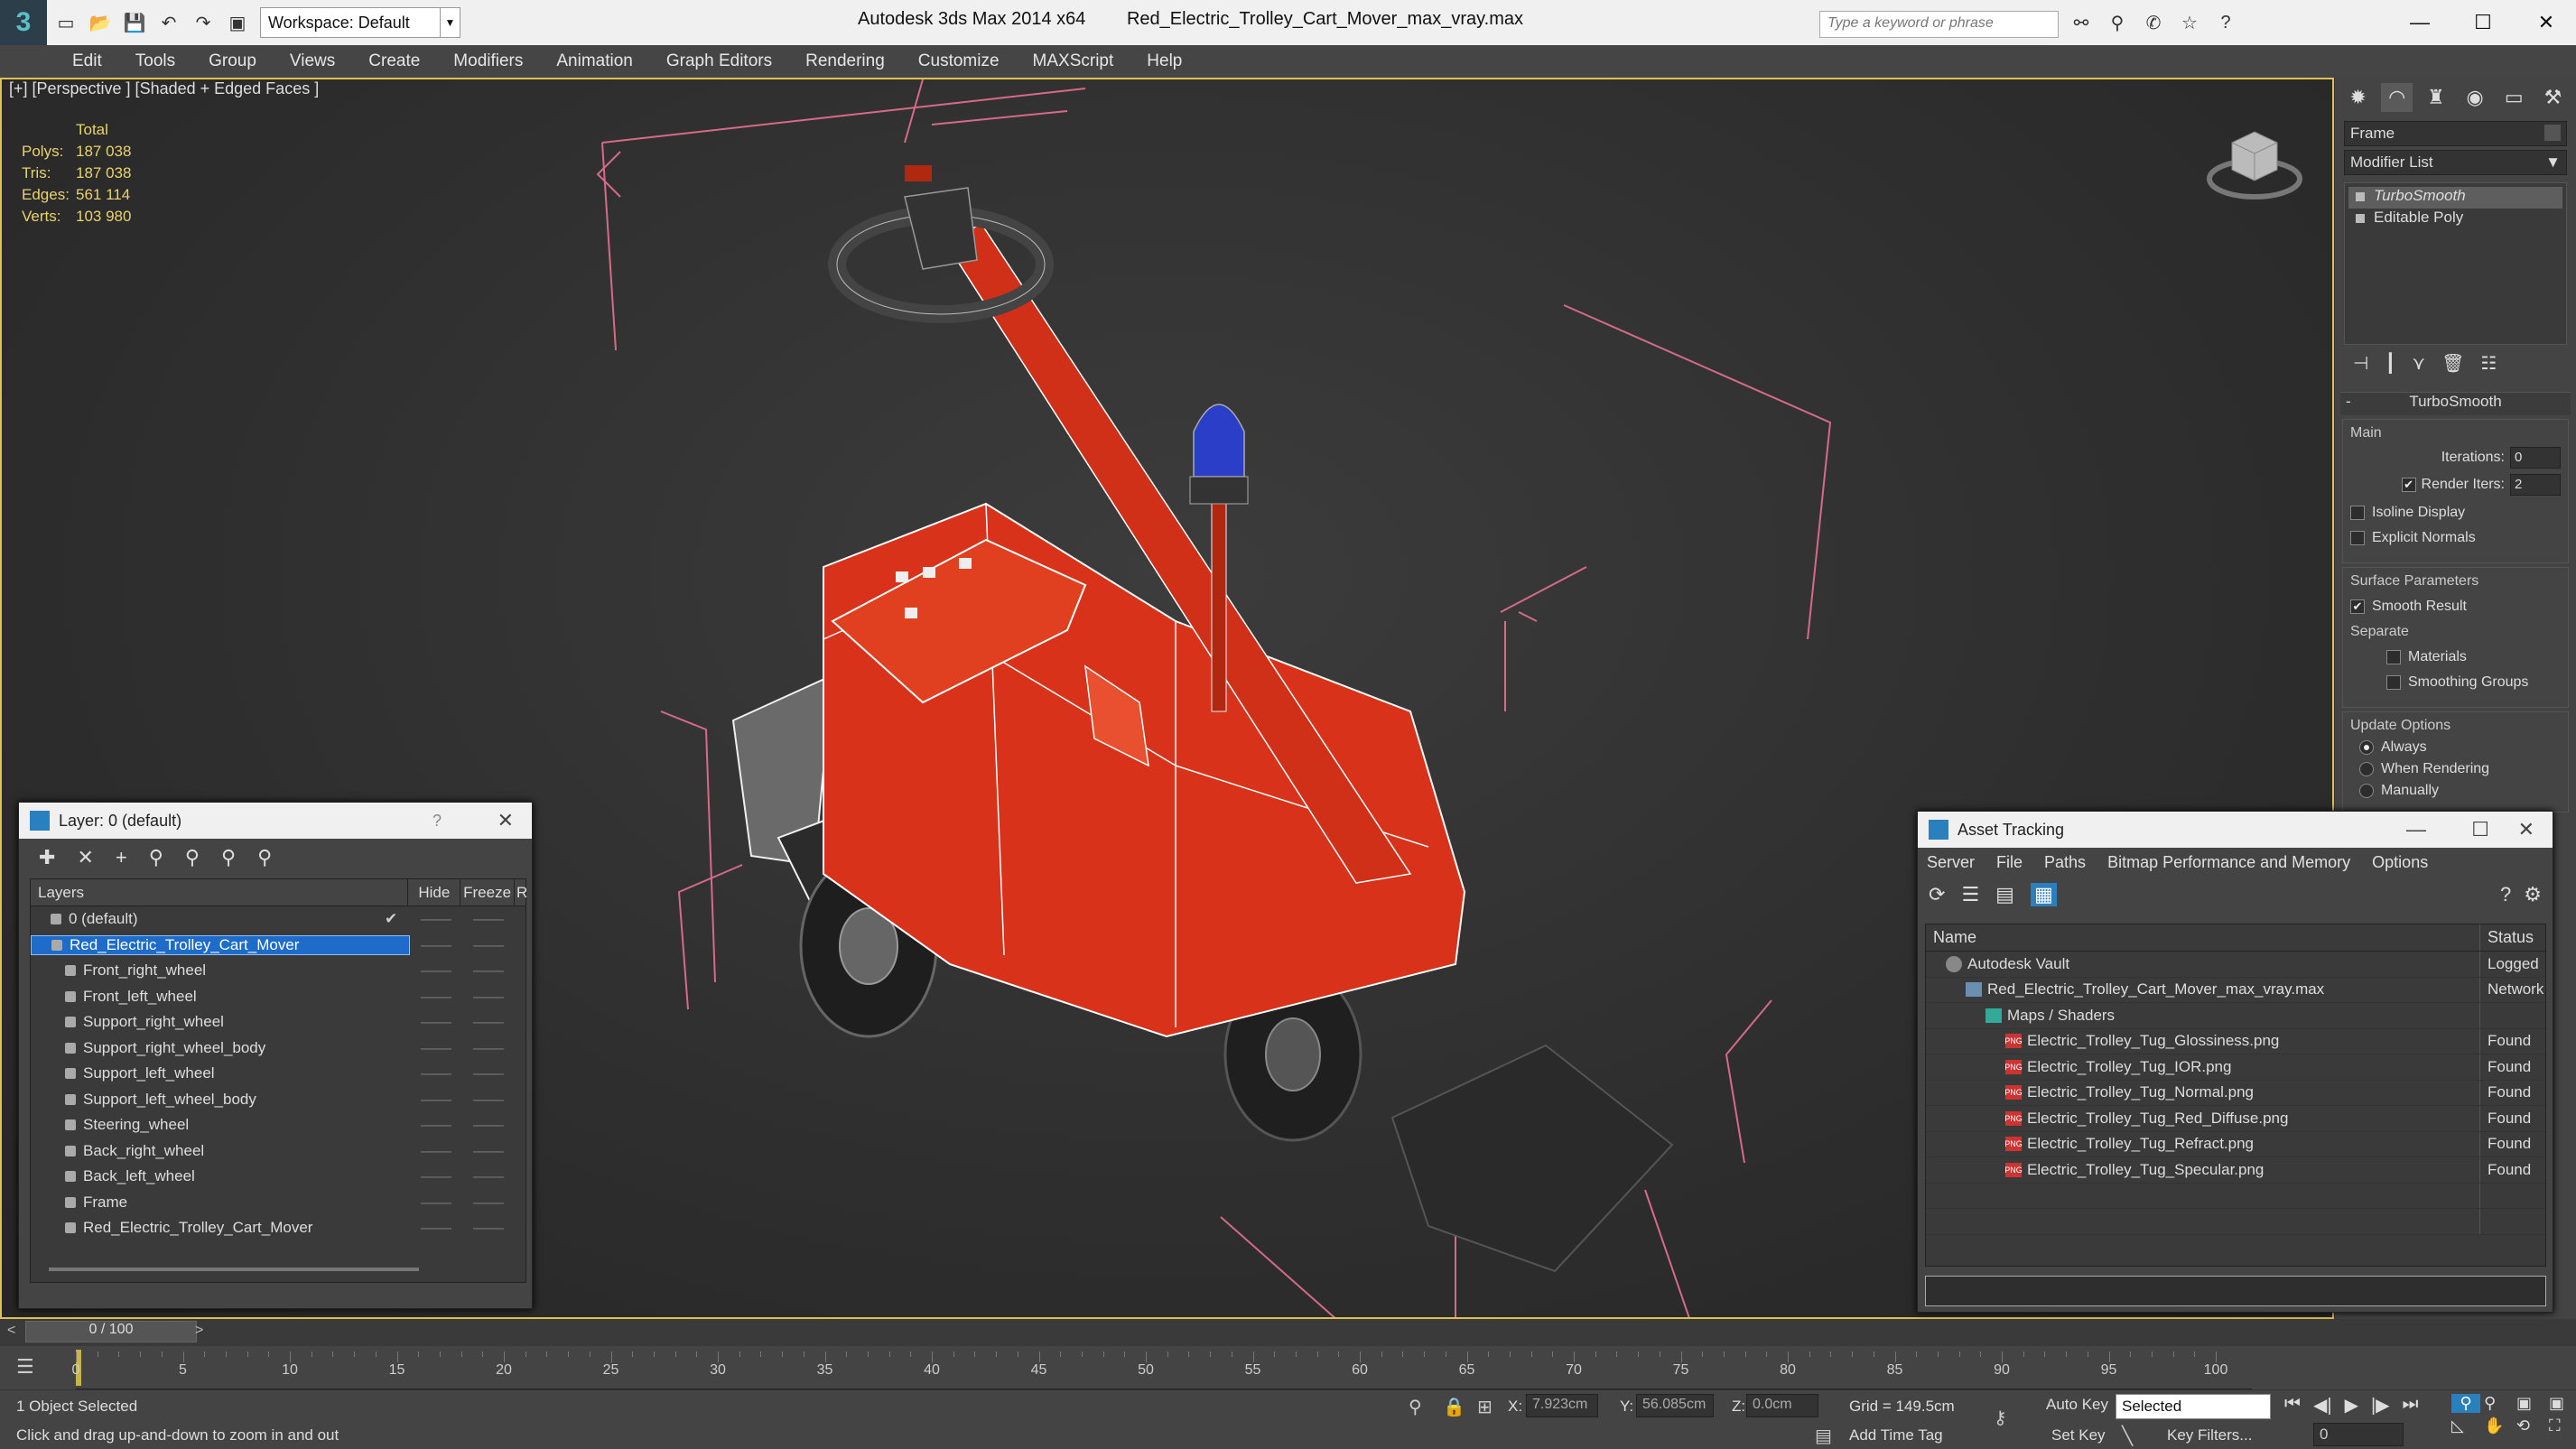 The width and height of the screenshot is (2576, 1449). Describe the element at coordinates (232, 61) in the screenshot. I see `menu-group: Group` at that location.